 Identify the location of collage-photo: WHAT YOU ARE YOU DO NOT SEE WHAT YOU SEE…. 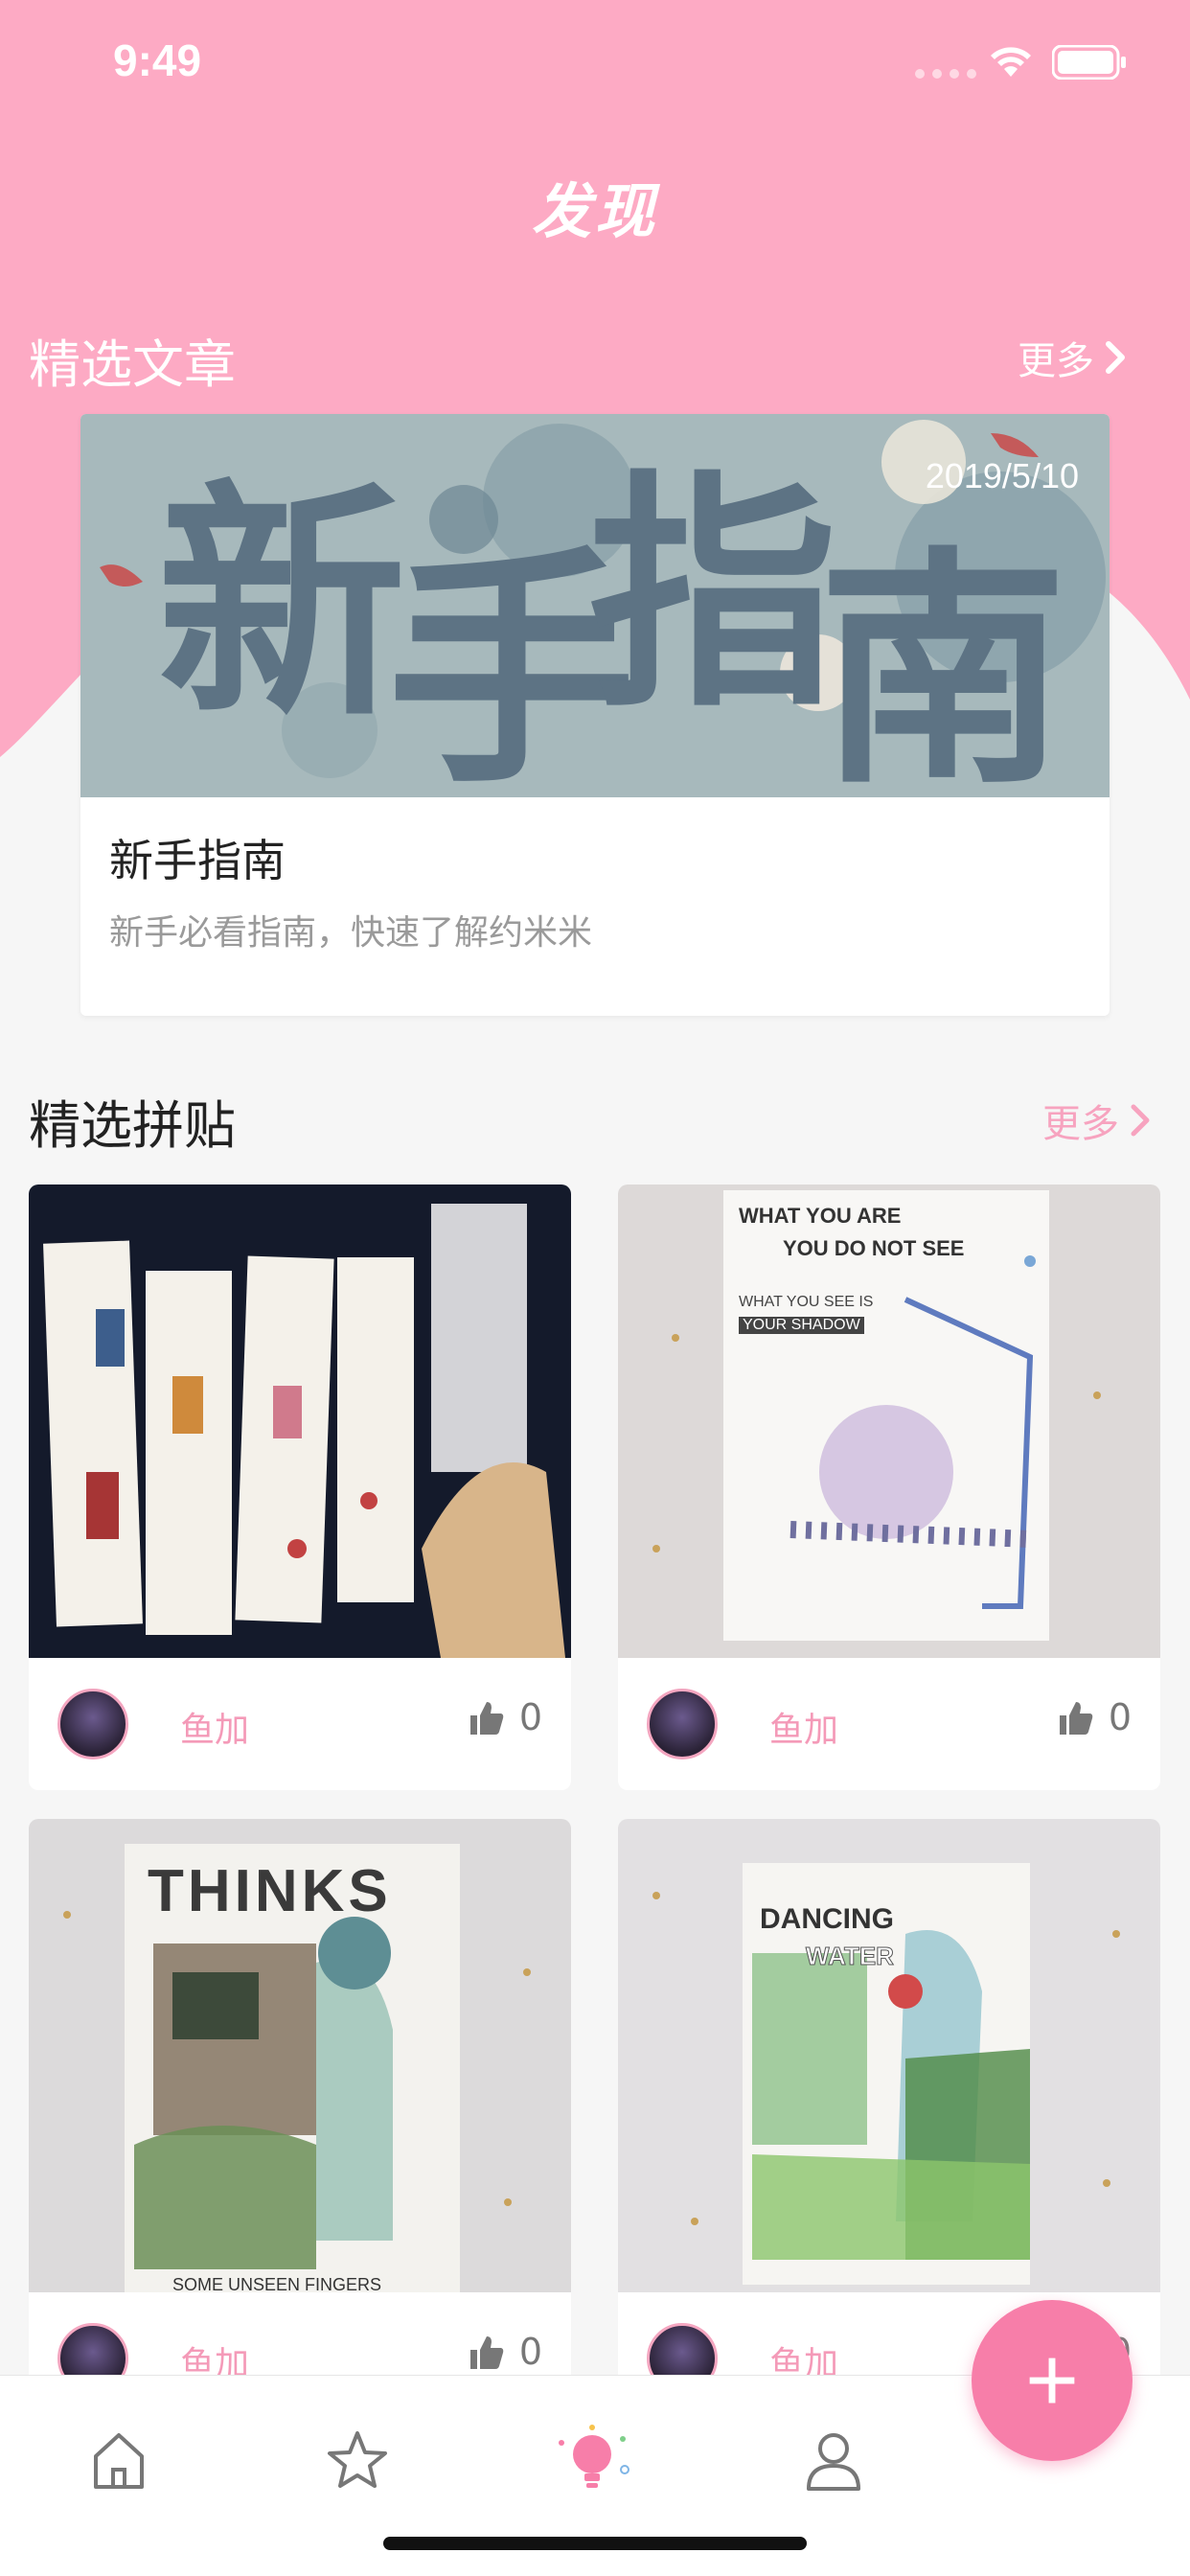
(889, 1421).